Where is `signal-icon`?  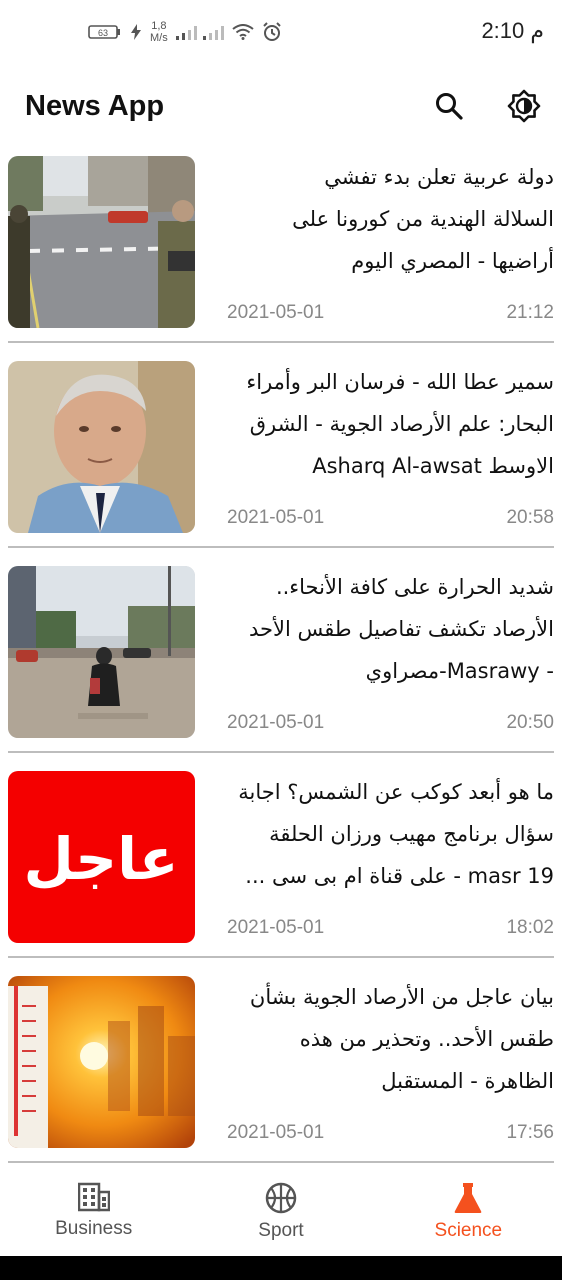
signal-icon is located at coordinates (199, 33).